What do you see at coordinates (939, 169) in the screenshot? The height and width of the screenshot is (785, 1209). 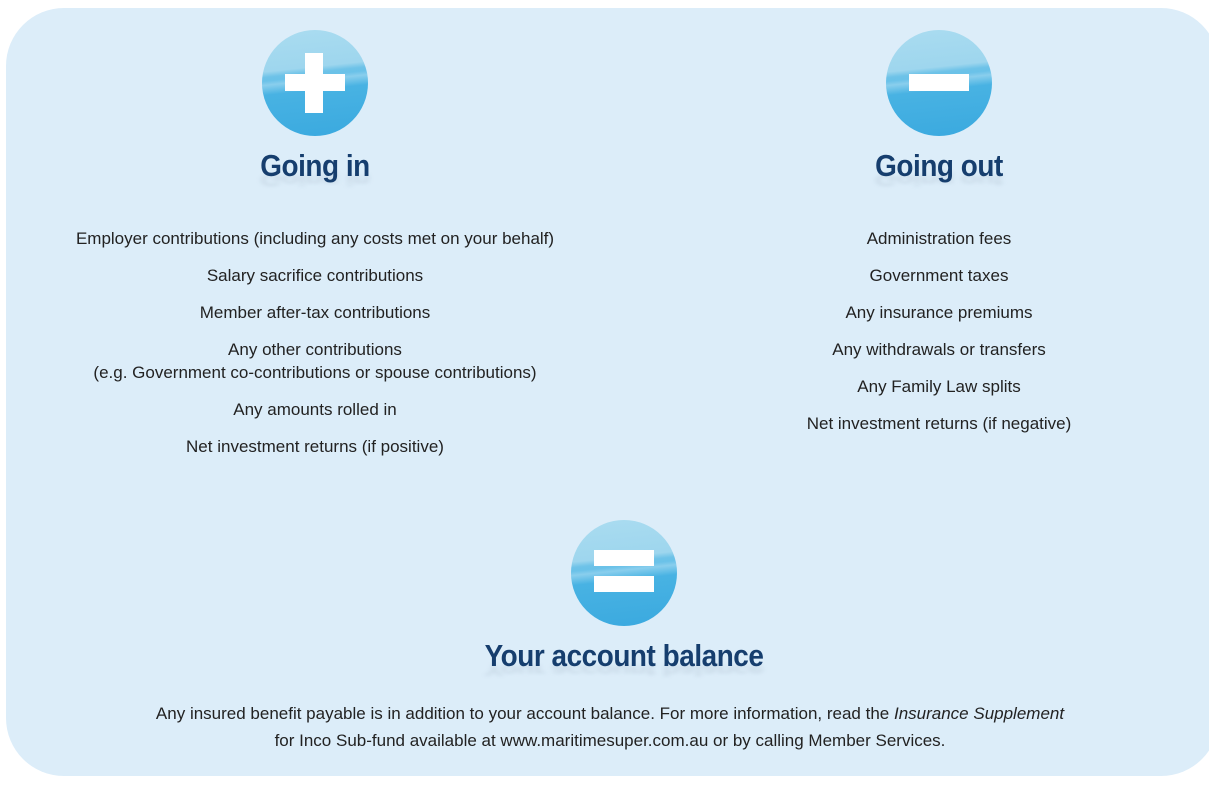 I see `going-out-heading: Going out Going out` at bounding box center [939, 169].